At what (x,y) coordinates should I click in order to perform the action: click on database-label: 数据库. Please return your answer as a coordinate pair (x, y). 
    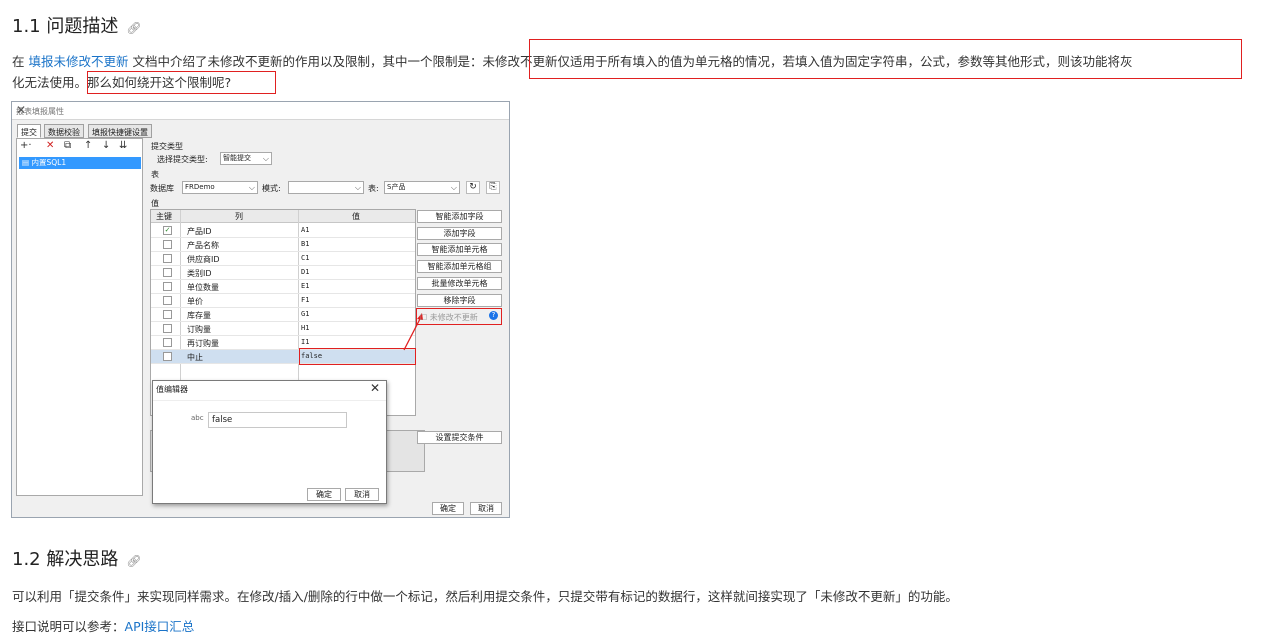
    Looking at the image, I should click on (162, 188).